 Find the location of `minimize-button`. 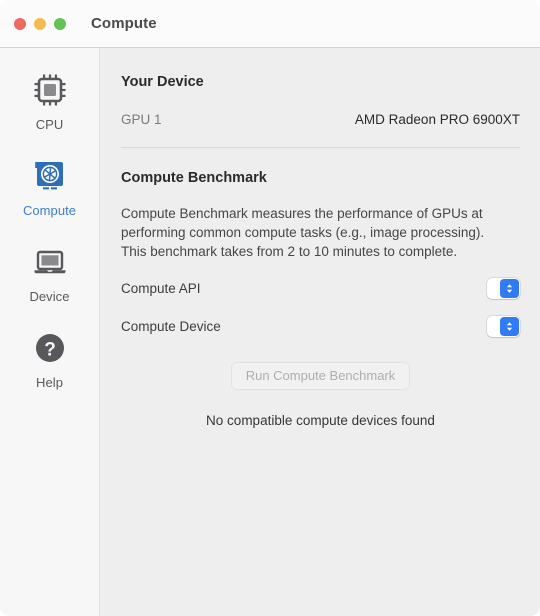

minimize-button is located at coordinates (40, 23).